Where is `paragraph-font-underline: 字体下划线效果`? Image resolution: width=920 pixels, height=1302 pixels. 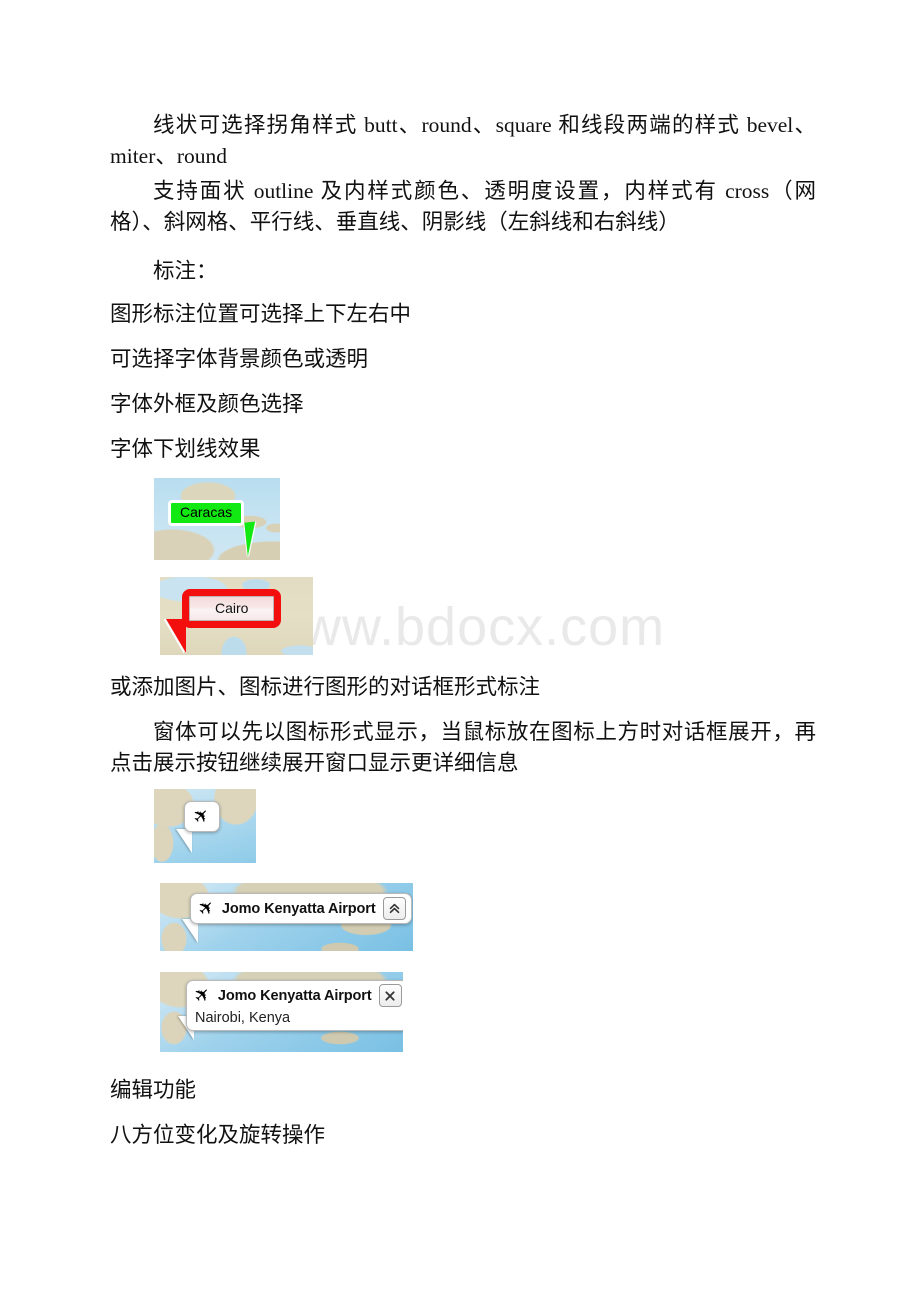 paragraph-font-underline: 字体下划线效果 is located at coordinates (185, 449).